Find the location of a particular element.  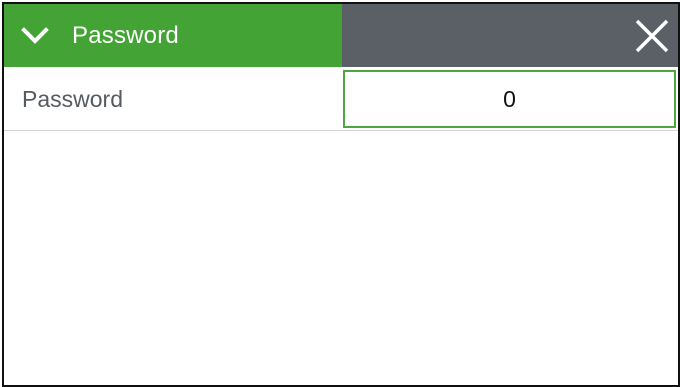

header-bar is located at coordinates (510, 35).